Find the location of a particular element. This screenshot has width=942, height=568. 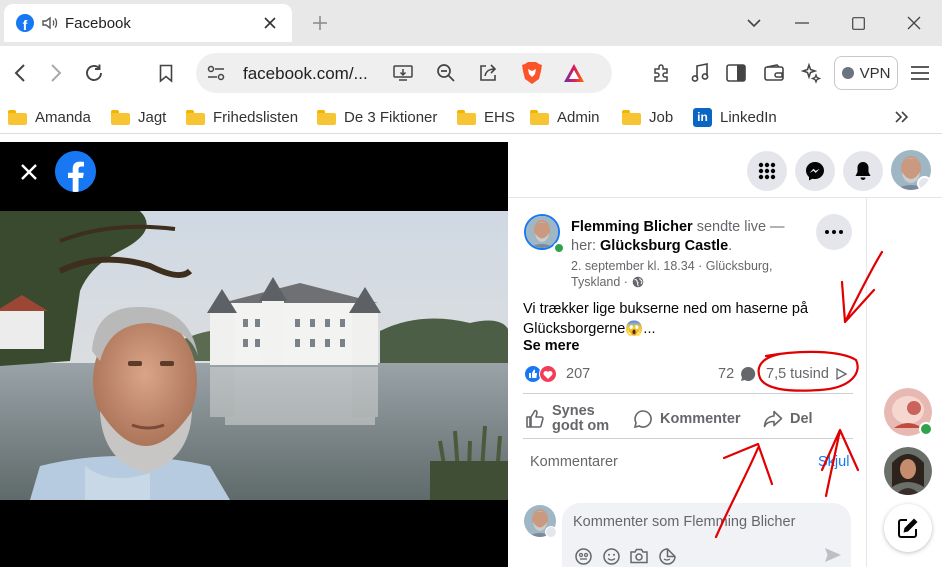

reactions-summary: 207 is located at coordinates (557, 374).